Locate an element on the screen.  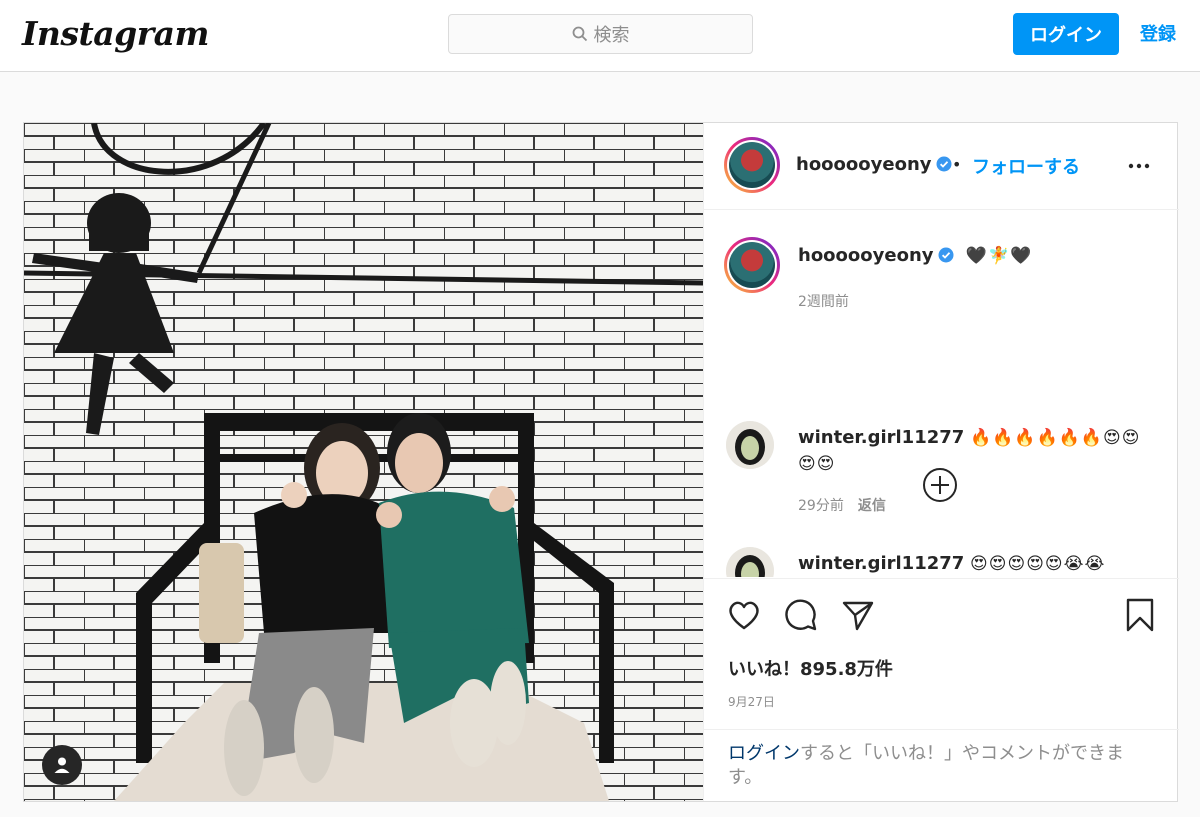
reply-button: 返信 is located at coordinates (872, 506).